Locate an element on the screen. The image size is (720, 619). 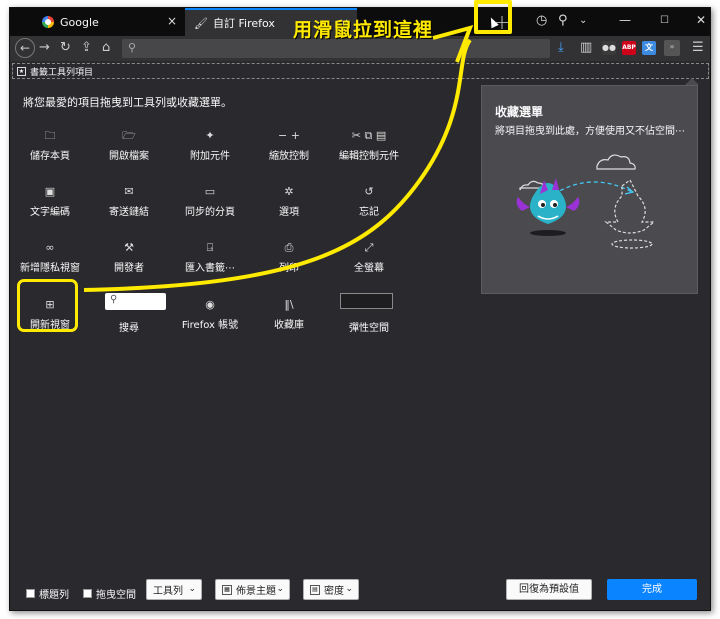
adblock-icon: ABP is located at coordinates (629, 48).